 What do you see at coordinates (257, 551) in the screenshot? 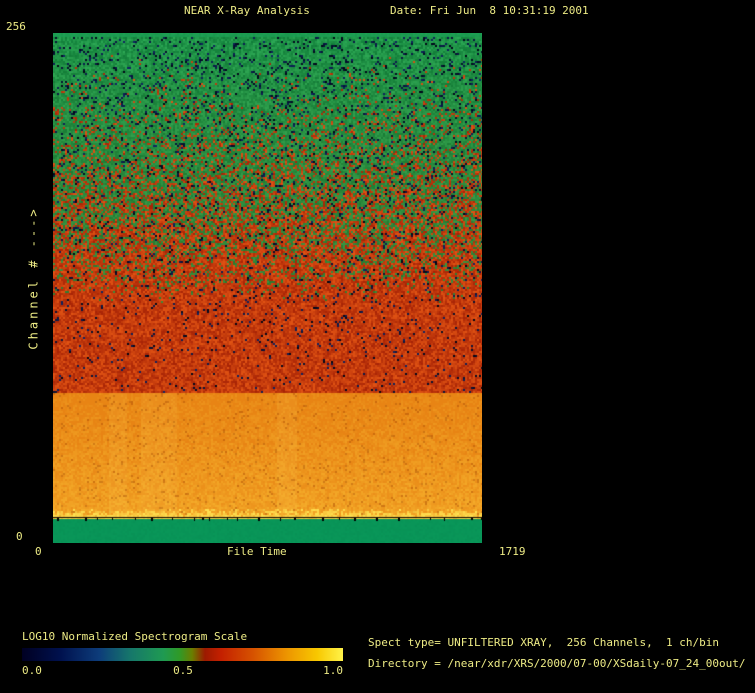
I see `x-axis-title: File Time` at bounding box center [257, 551].